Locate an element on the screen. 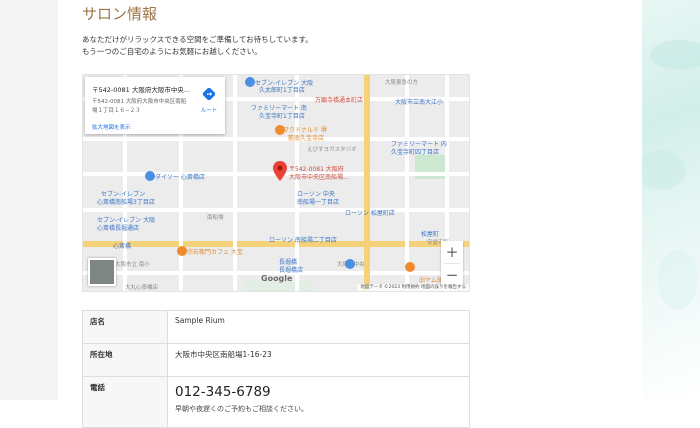 The image size is (700, 428). route-label: ルート is located at coordinates (209, 111).